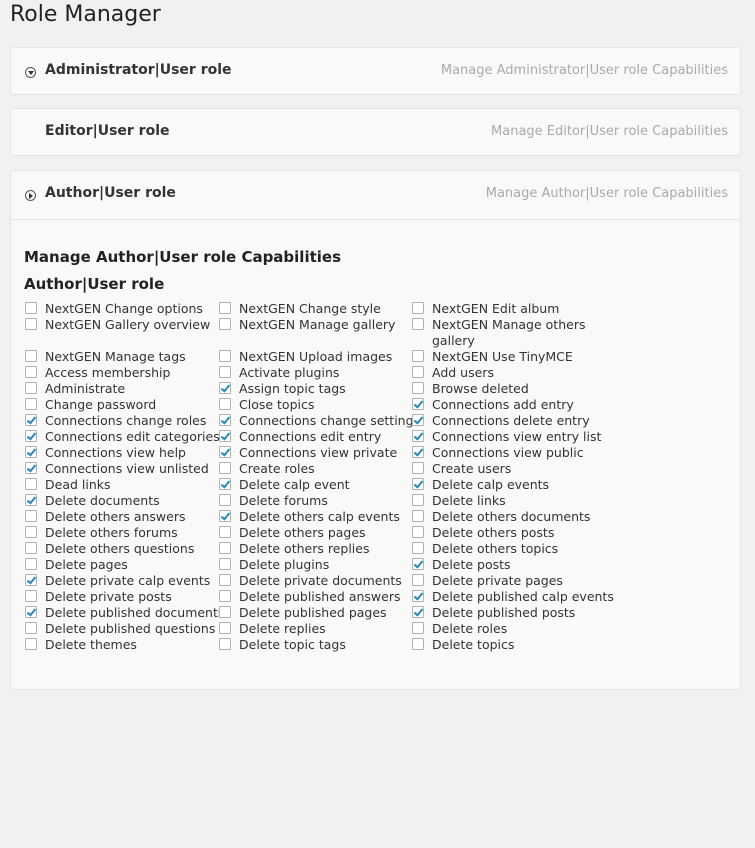  Describe the element at coordinates (30, 72) in the screenshot. I see `collapse-toggle-icon` at that location.